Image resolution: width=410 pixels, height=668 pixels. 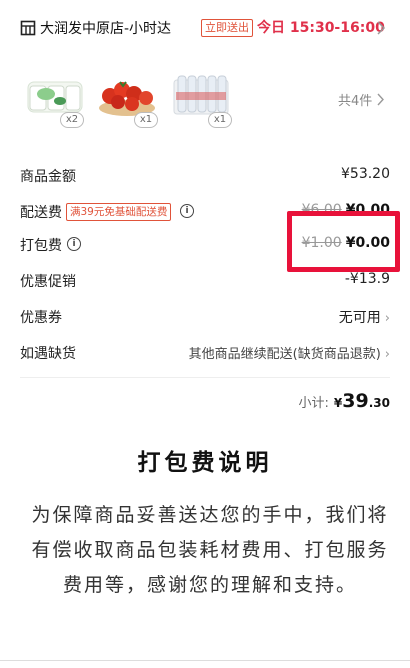 I want to click on out-of-stock-value: 其他商品继续配送(缺货商品退款), so click(x=284, y=354).